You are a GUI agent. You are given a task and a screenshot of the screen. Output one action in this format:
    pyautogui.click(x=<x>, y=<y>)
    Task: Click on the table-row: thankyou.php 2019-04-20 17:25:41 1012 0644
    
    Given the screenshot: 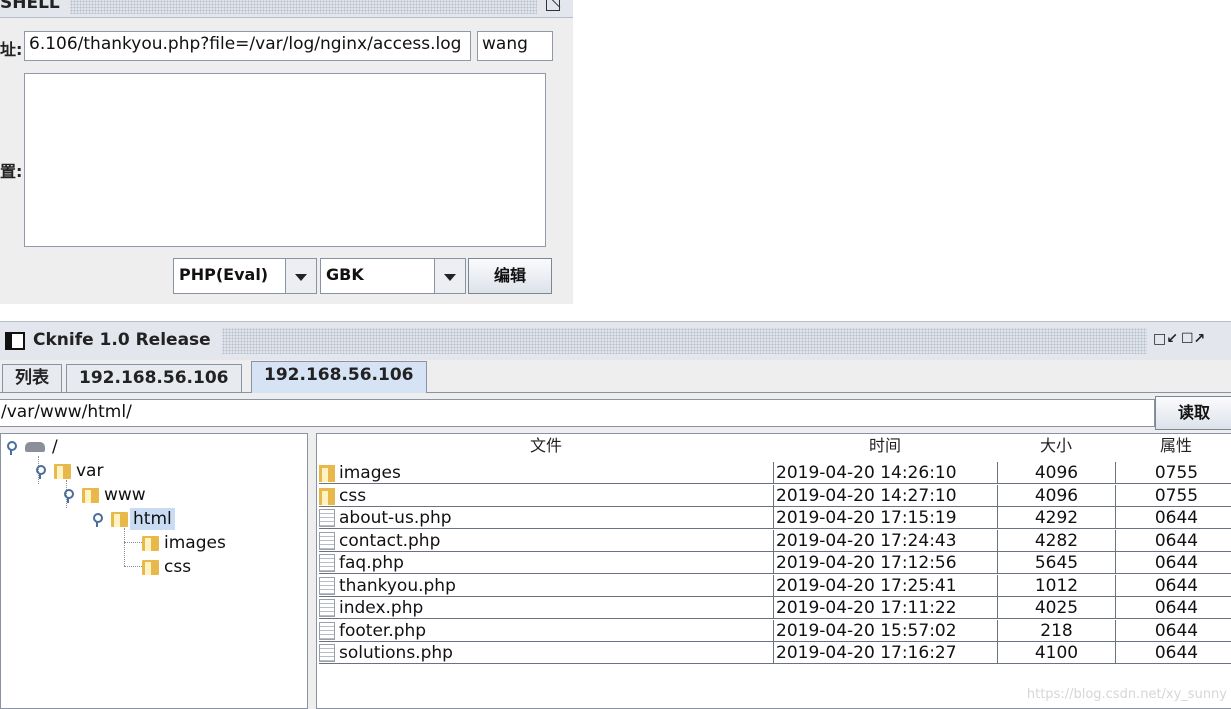 What is the action you would take?
    pyautogui.click(x=774, y=585)
    